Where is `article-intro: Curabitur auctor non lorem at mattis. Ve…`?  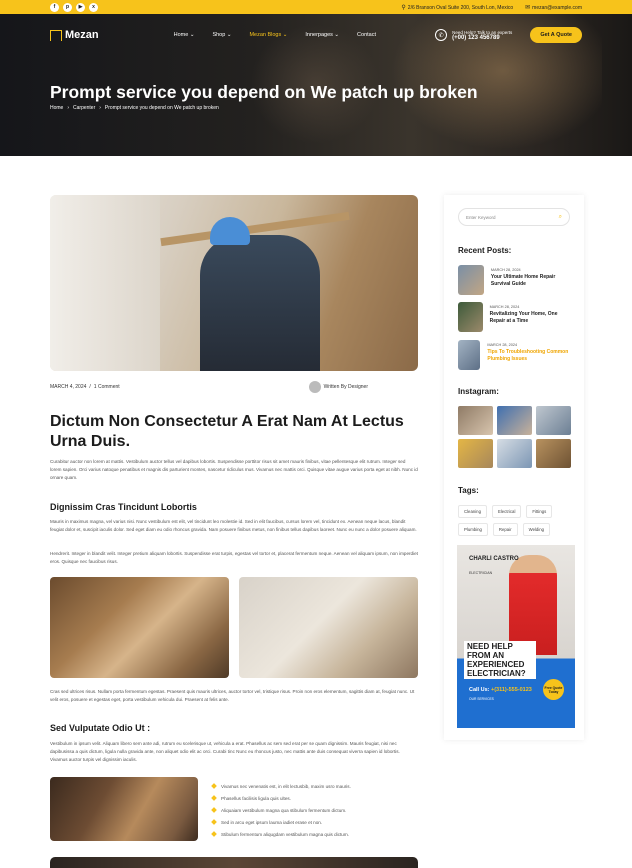
article-intro: Curabitur auctor non lorem at mattis. Ve… is located at coordinates (234, 470).